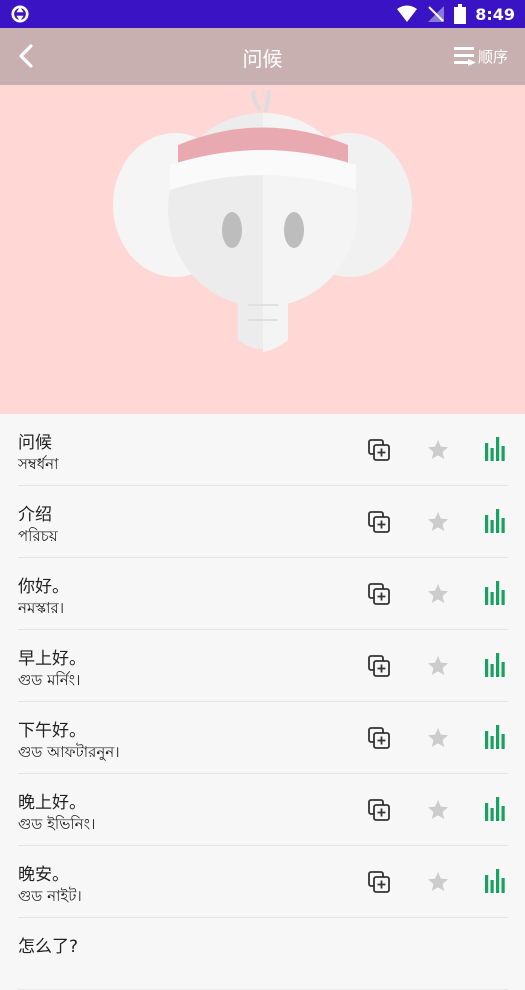  I want to click on list-item: 你好。 নমস্কার।, so click(263, 594).